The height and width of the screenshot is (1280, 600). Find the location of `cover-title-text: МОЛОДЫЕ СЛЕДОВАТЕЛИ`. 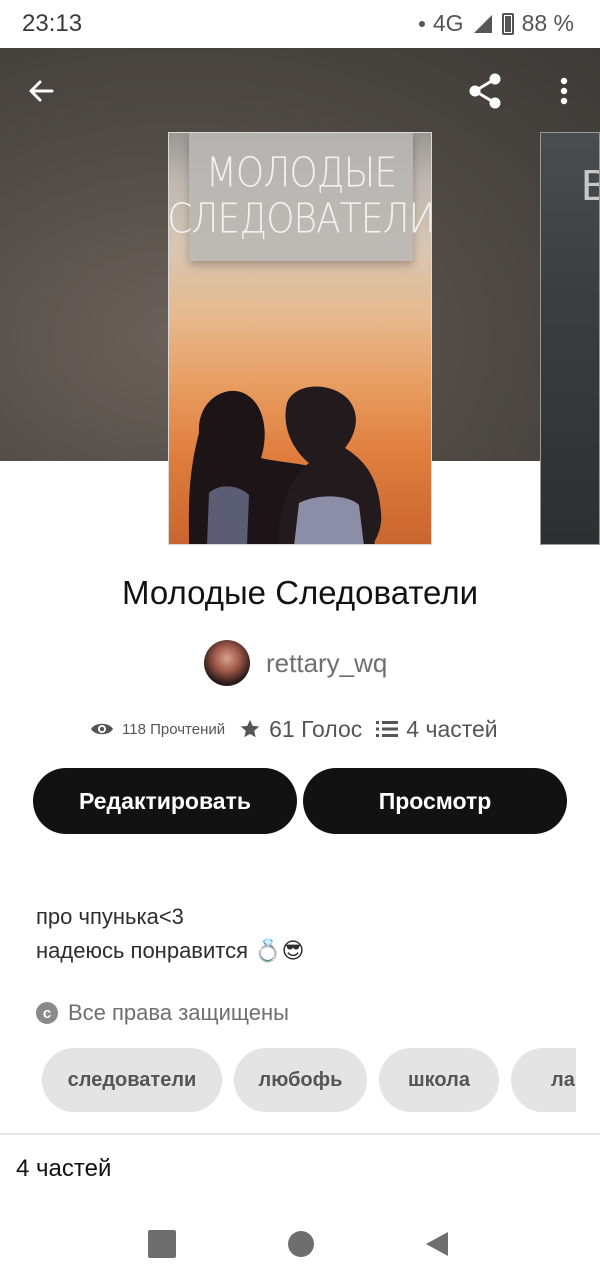

cover-title-text: МОЛОДЫЕ СЛЕДОВАТЕЛИ is located at coordinates (300, 196).